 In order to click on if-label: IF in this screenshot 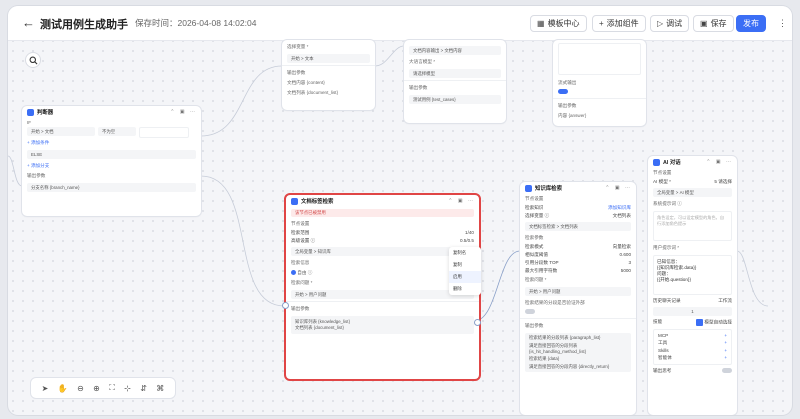, I will do `click(29, 122)`.